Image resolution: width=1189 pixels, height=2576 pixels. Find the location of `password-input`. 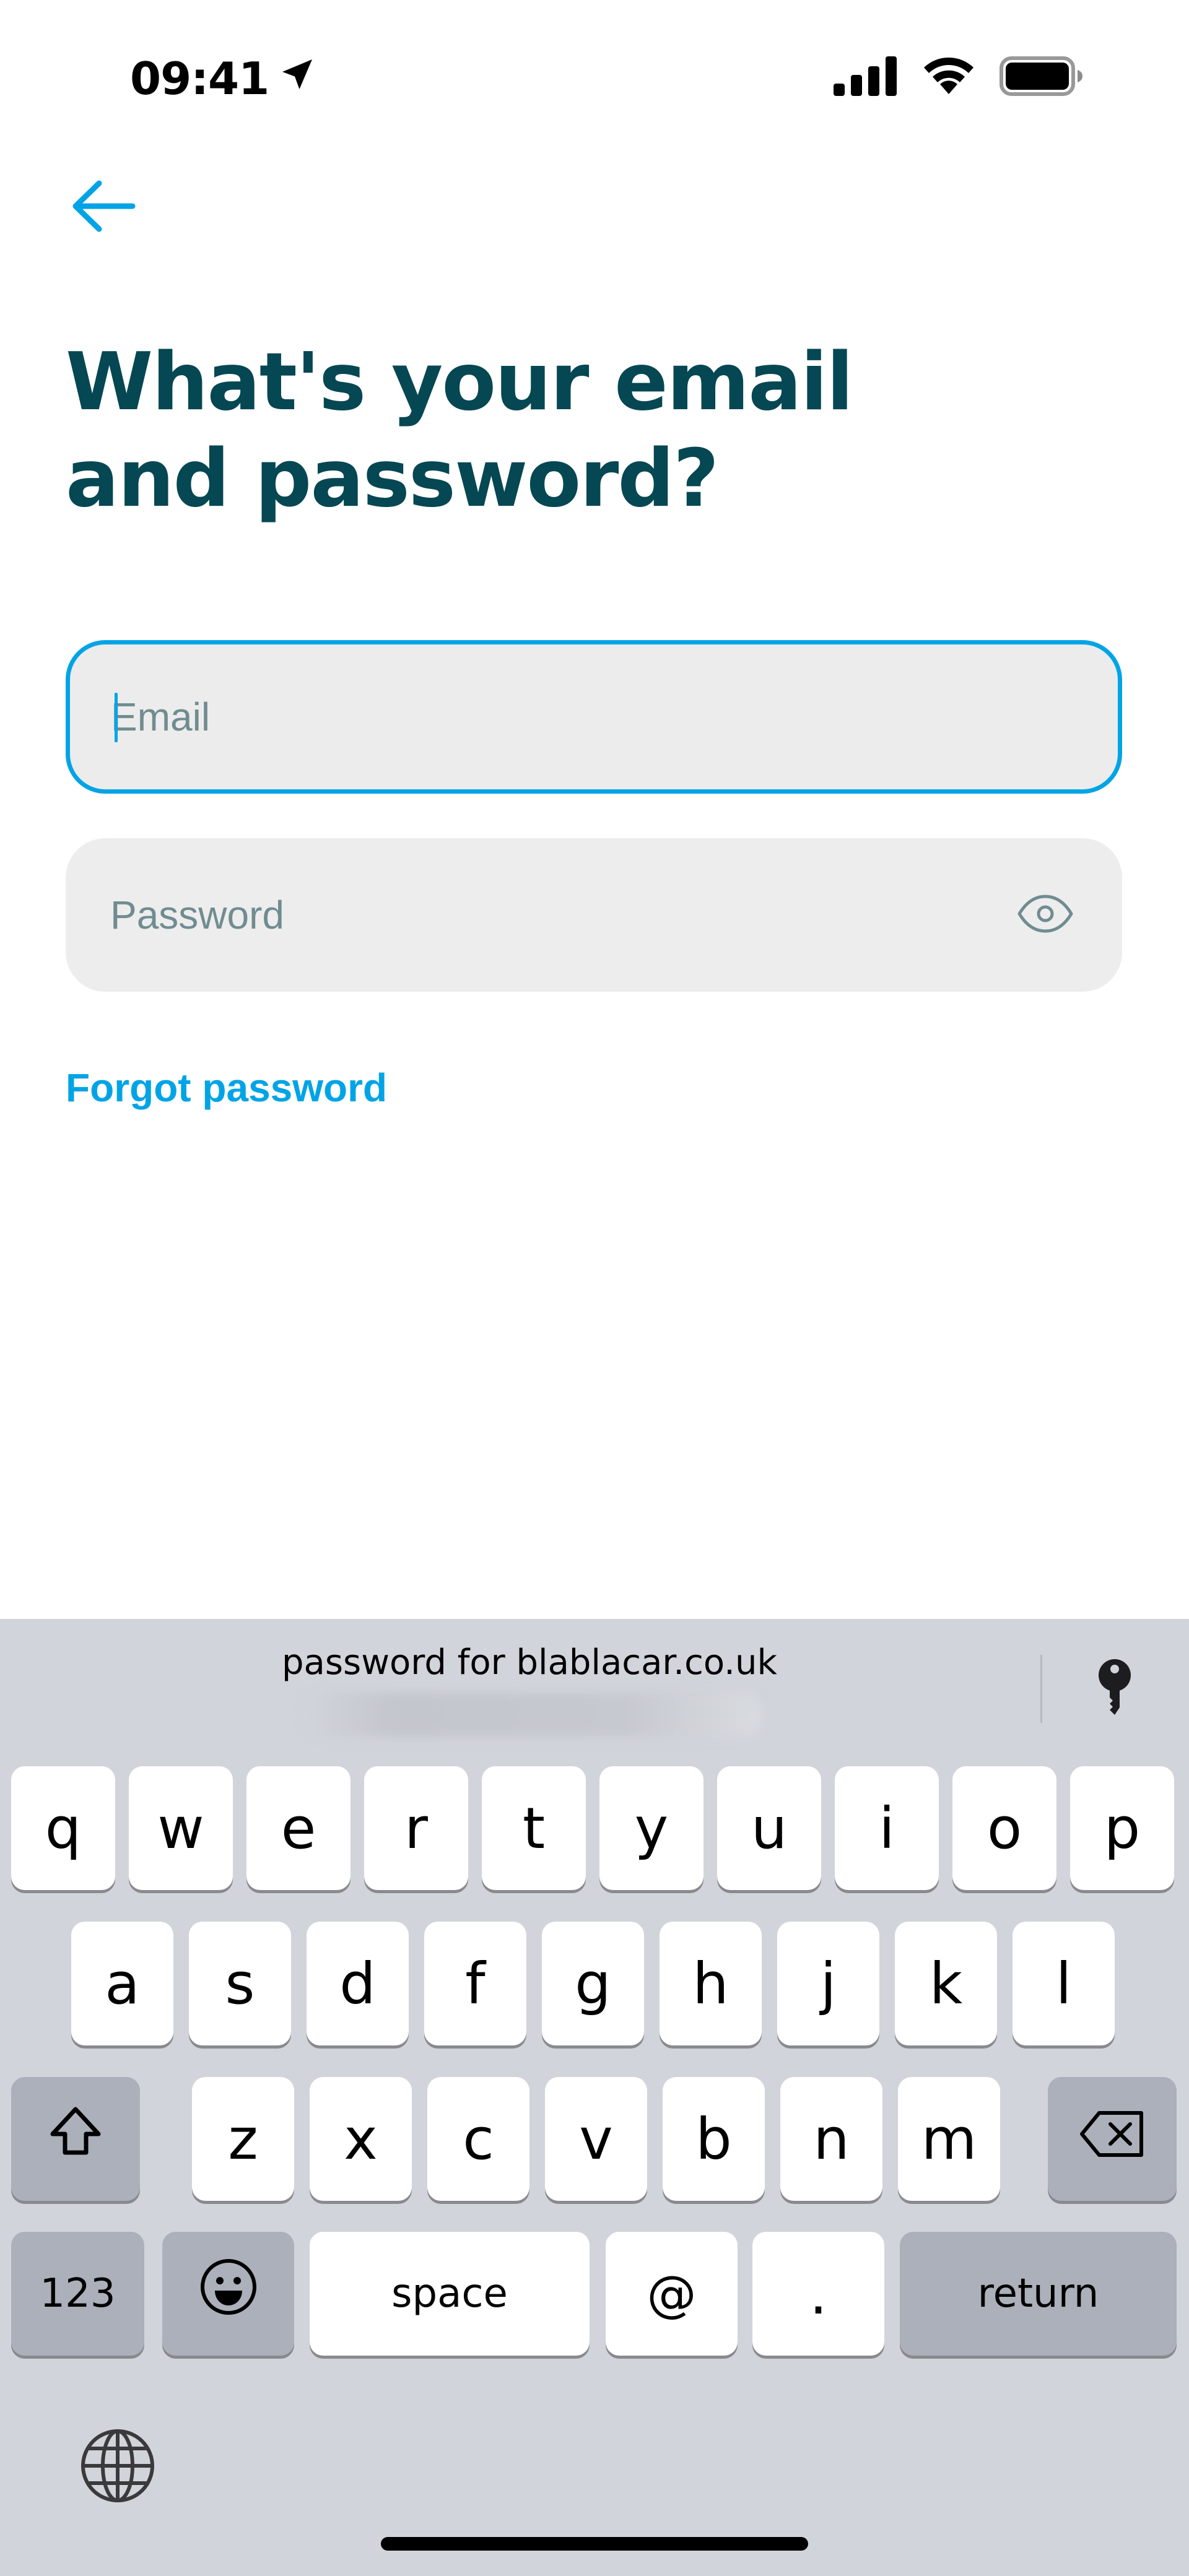

password-input is located at coordinates (594, 915).